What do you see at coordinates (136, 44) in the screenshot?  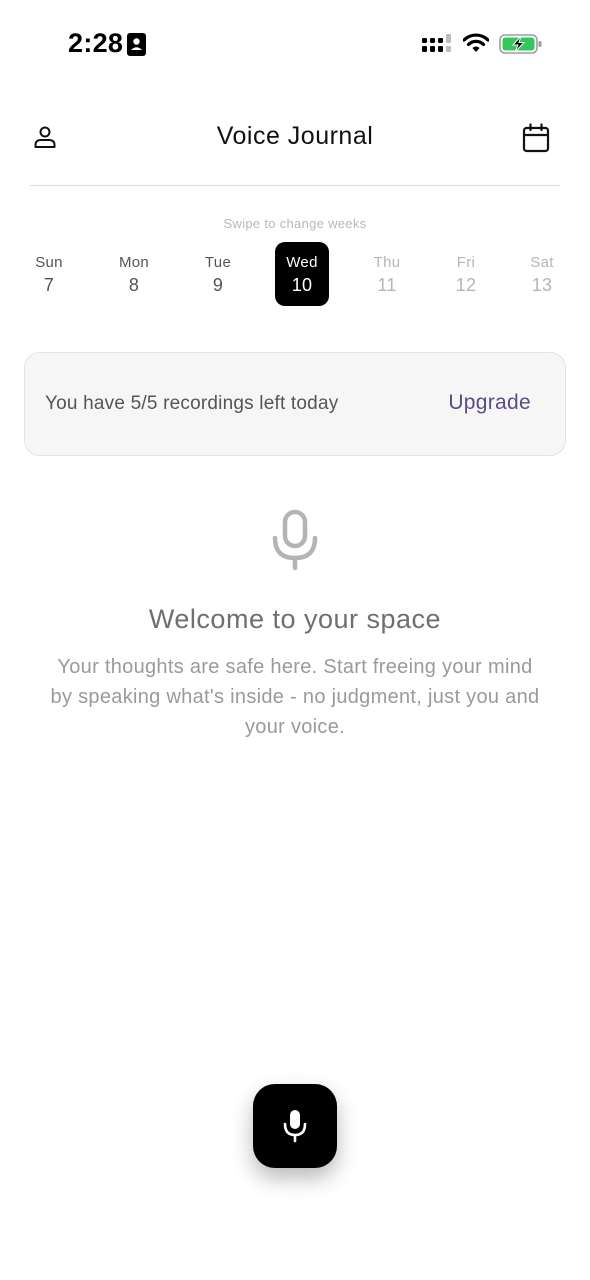 I see `contact-card-icon` at bounding box center [136, 44].